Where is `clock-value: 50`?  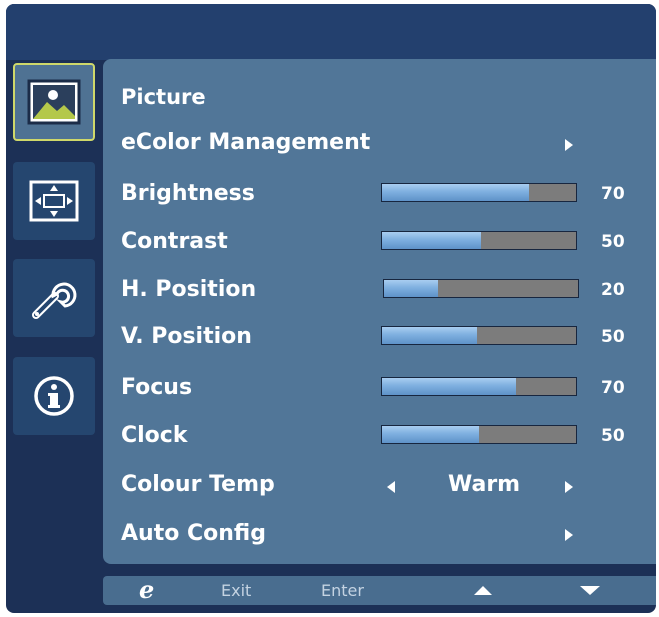
clock-value: 50 is located at coordinates (613, 436).